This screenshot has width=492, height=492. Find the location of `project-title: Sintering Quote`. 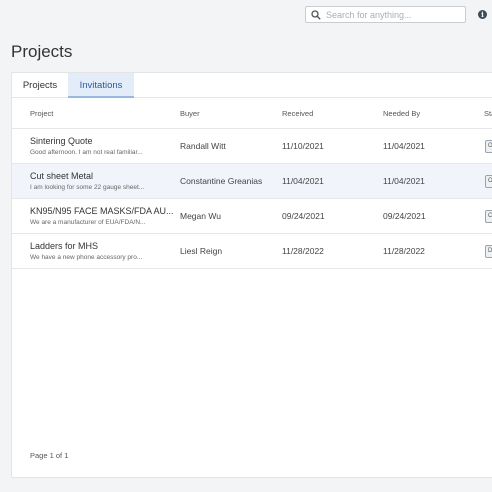

project-title: Sintering Quote is located at coordinates (61, 141).